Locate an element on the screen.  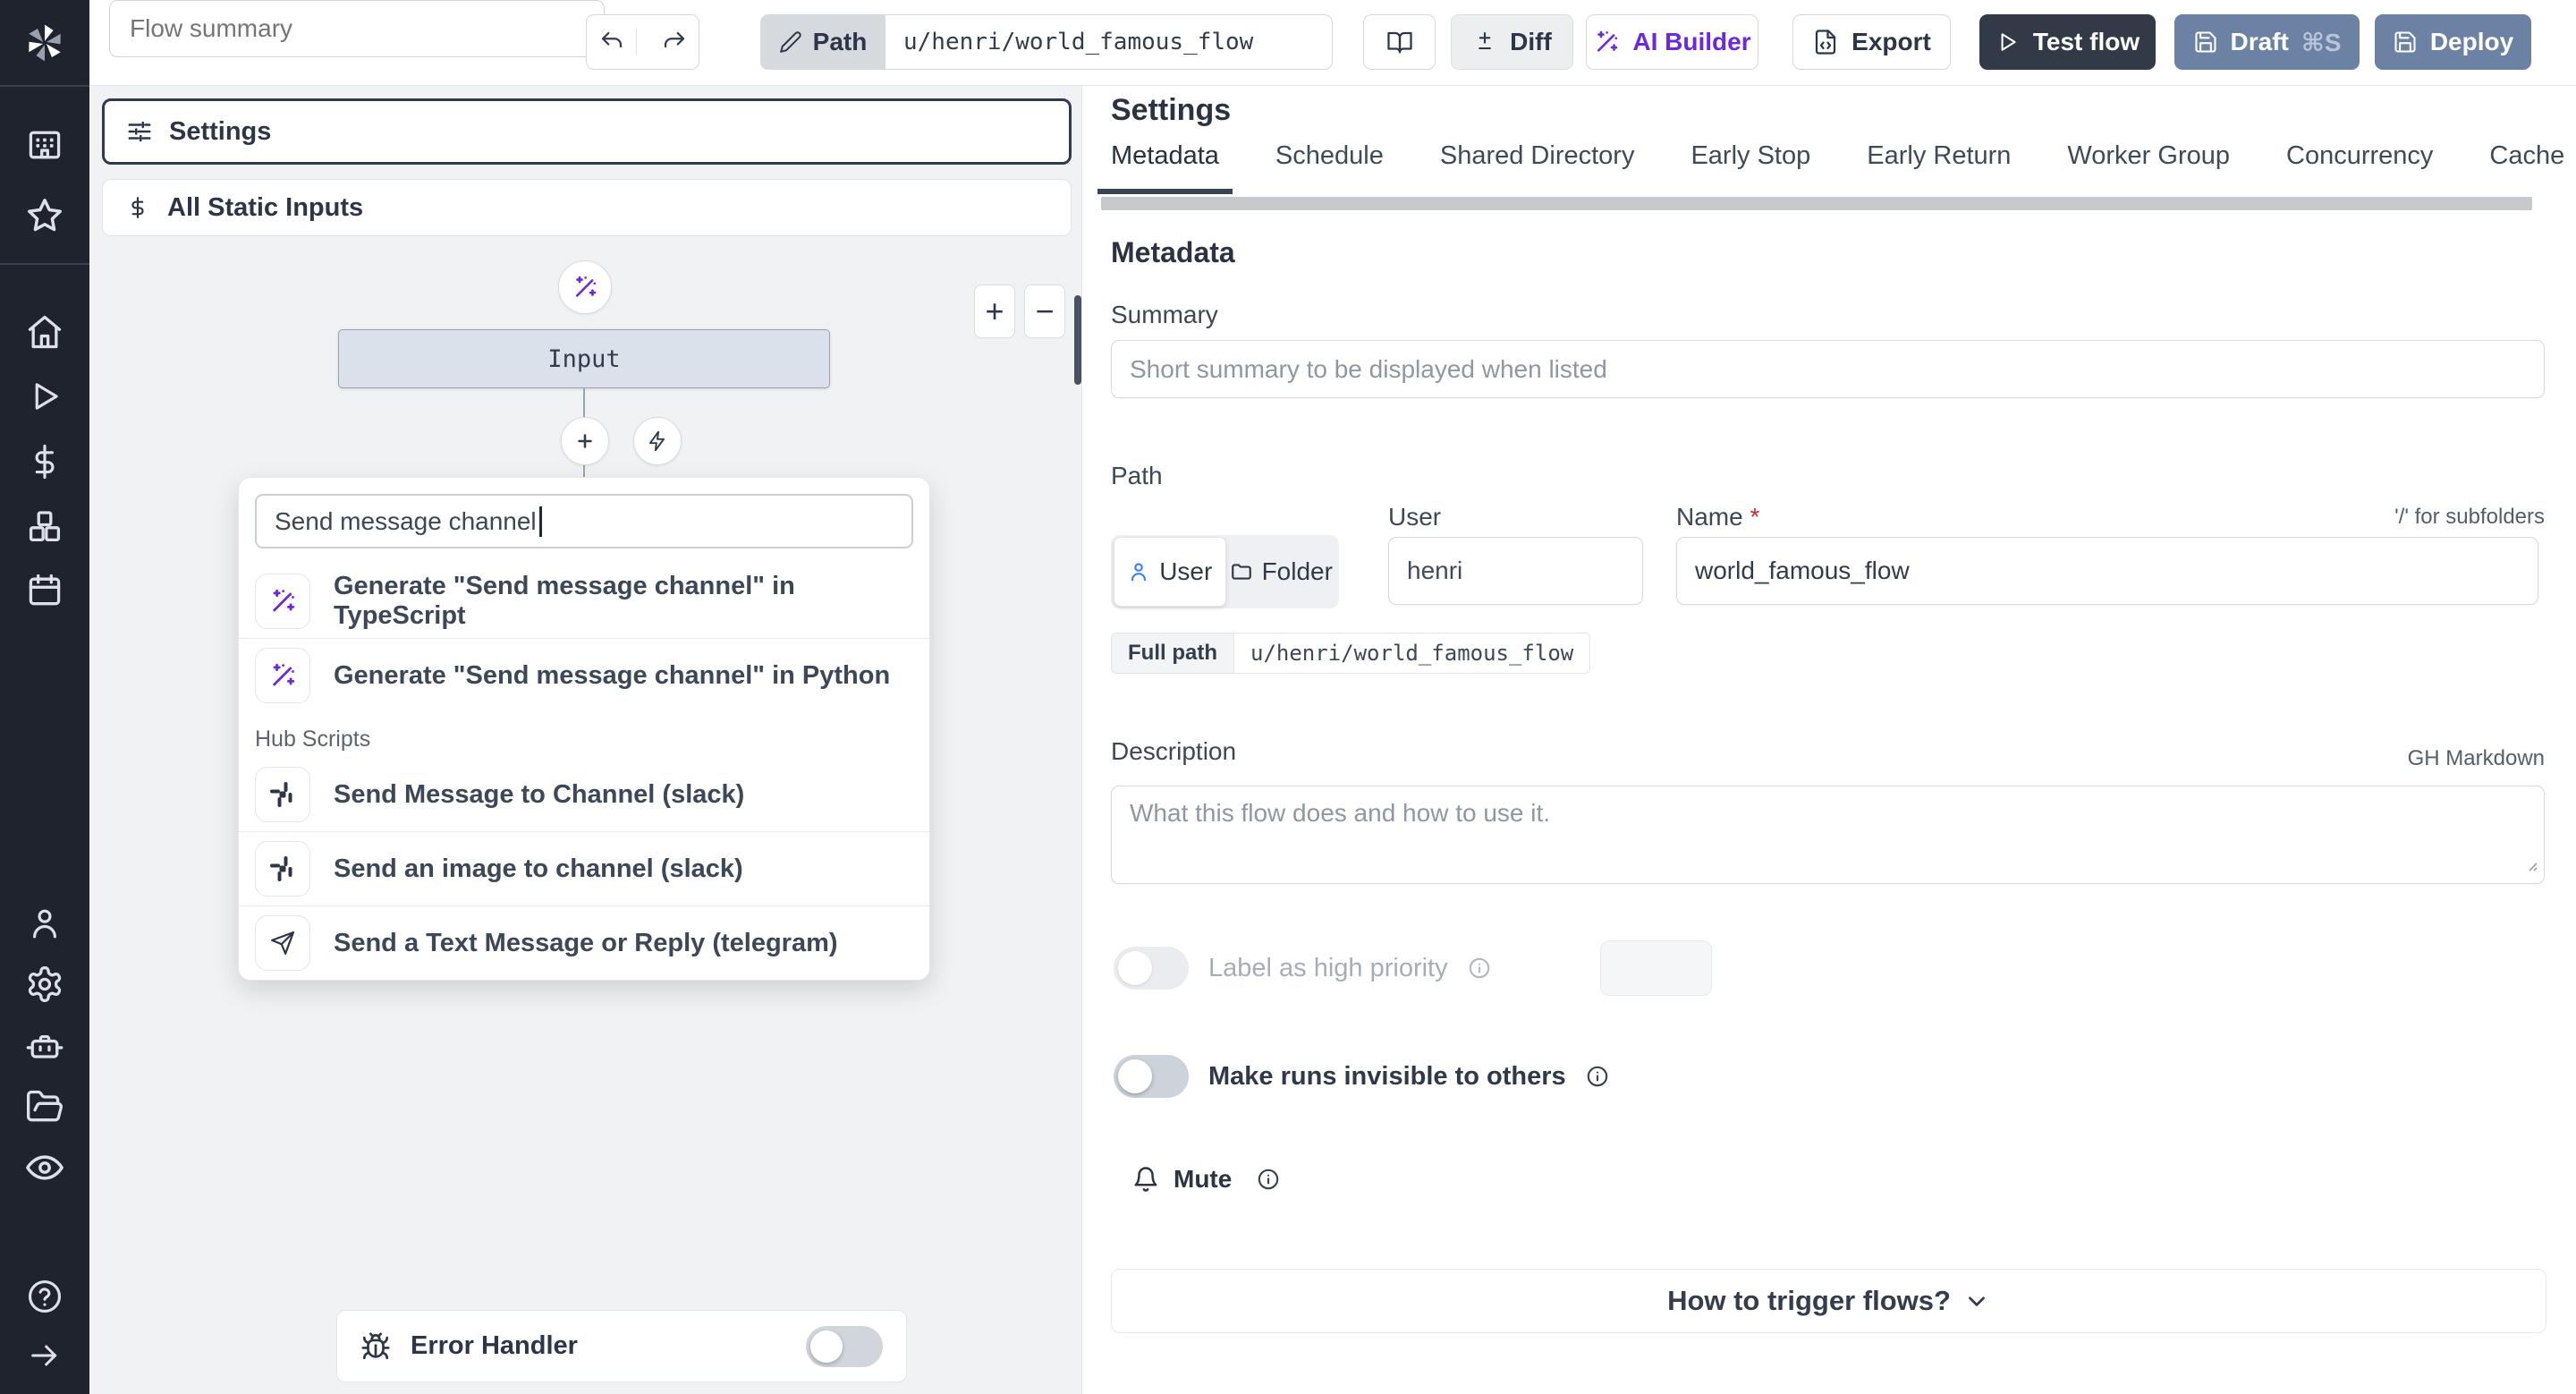
step-search-input: Send message channel is located at coordinates (584, 521).